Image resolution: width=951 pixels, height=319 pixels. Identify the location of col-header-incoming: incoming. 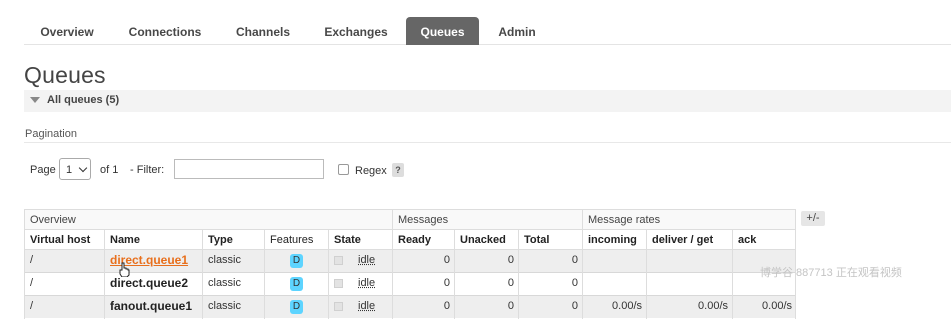
(614, 240).